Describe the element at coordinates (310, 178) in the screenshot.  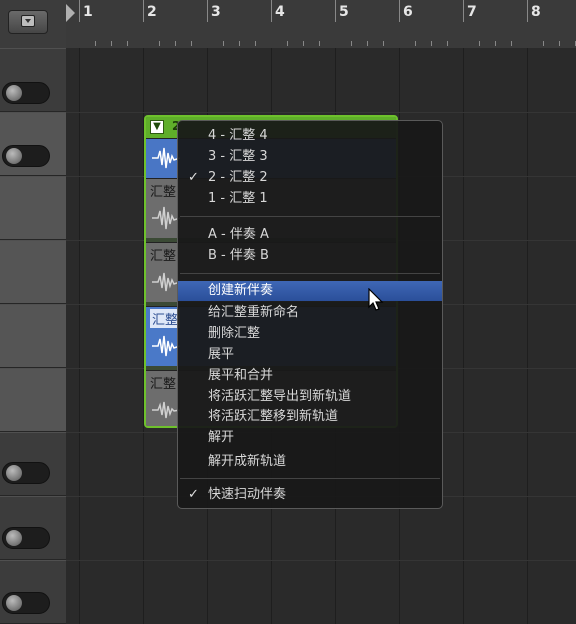
I see `menu-item-take-2: ✓ 2 - 汇整 2` at that location.